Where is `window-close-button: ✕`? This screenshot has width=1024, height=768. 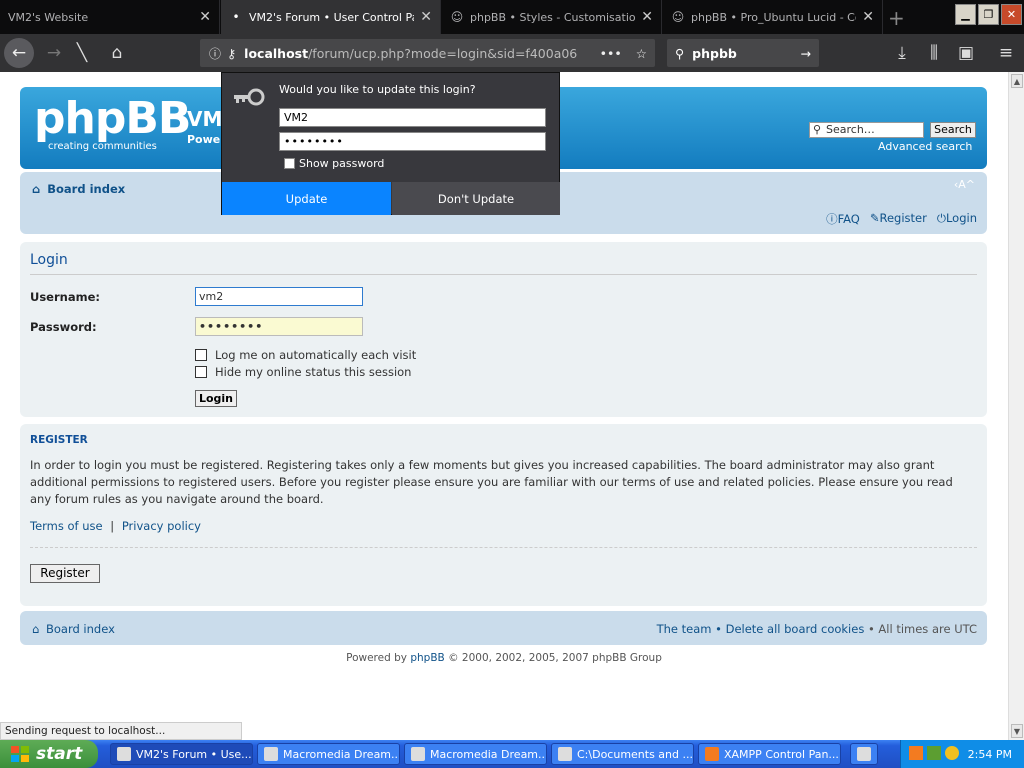 window-close-button: ✕ is located at coordinates (1011, 14).